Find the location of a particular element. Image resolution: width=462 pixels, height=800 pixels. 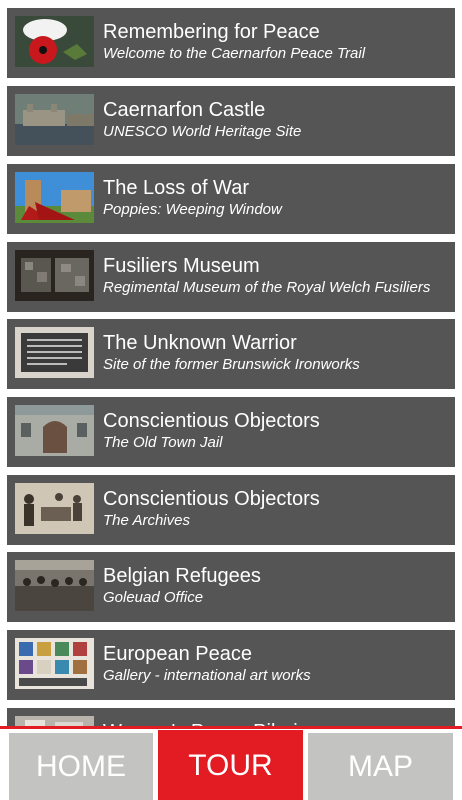

list-item-belgian-refugees: Belgian Refugees Goleuad Office is located at coordinates (231, 587).